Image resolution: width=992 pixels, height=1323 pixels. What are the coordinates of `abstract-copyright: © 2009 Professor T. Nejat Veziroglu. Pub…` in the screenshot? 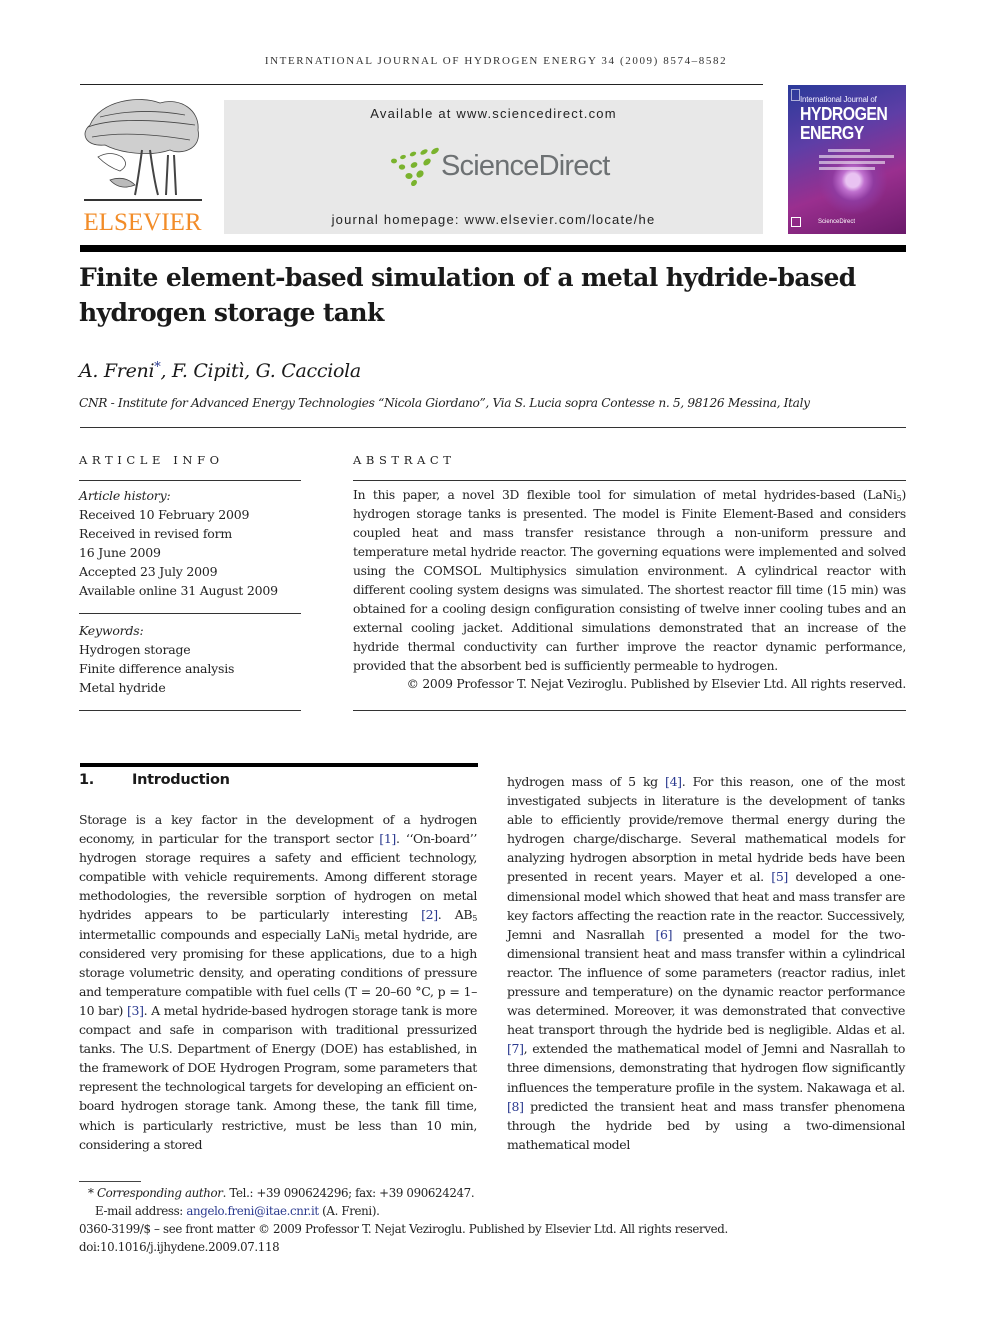 It's located at (656, 684).